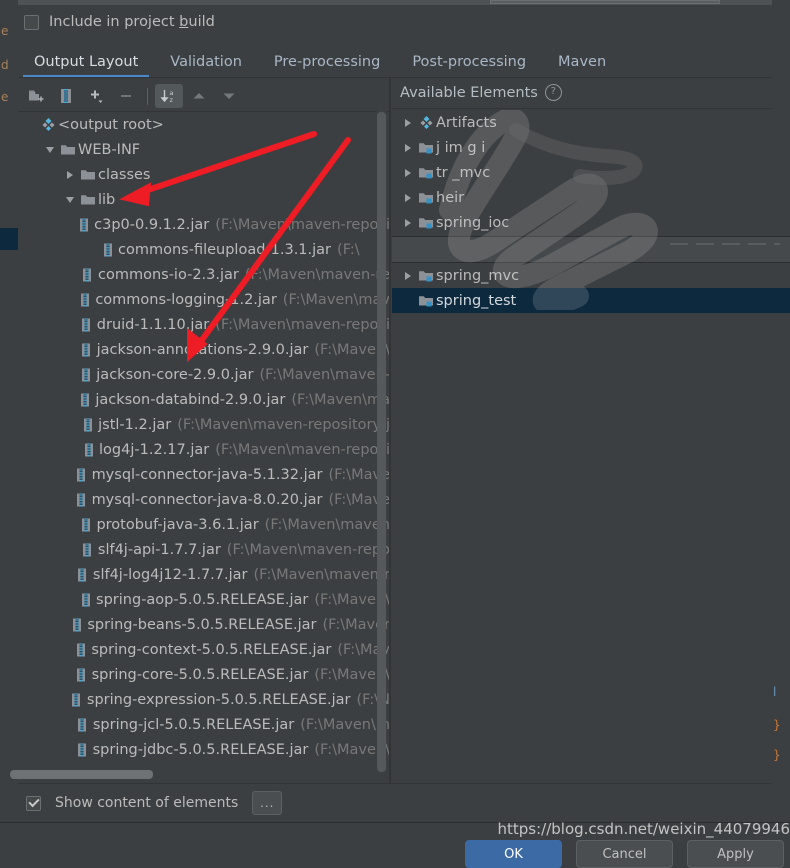 This screenshot has width=790, height=868. What do you see at coordinates (9, 425) in the screenshot?
I see `background-editor-left-gutter: e d e` at bounding box center [9, 425].